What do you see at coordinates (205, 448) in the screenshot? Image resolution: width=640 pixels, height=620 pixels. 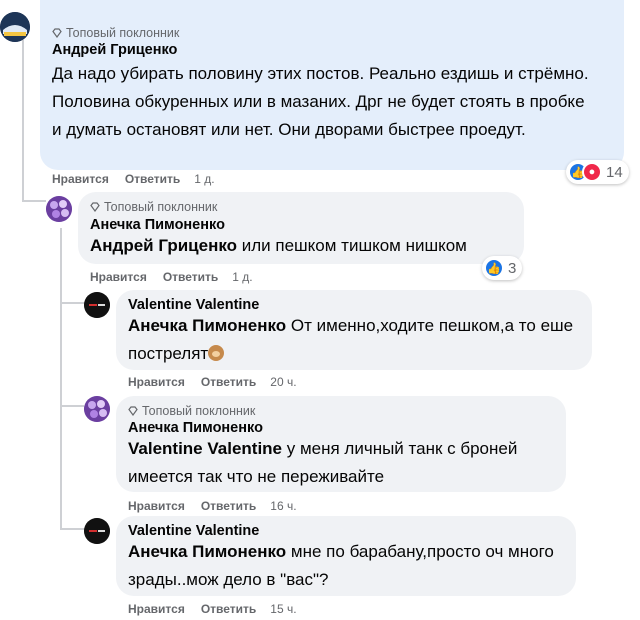 I see `mention-link: Valentine Valentine` at bounding box center [205, 448].